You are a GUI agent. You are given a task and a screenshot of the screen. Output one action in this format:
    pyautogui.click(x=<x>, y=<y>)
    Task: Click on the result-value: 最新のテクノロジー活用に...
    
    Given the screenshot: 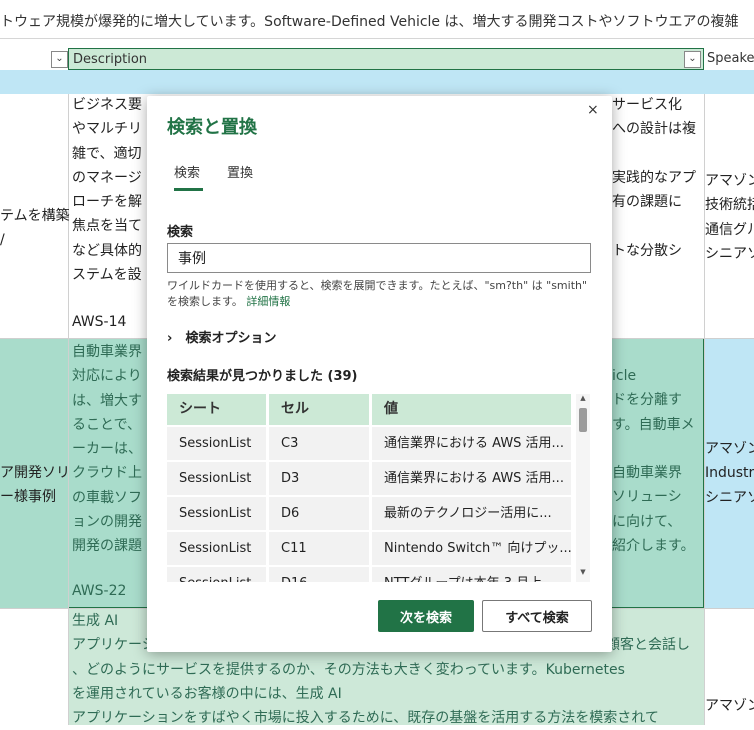 What is the action you would take?
    pyautogui.click(x=471, y=513)
    